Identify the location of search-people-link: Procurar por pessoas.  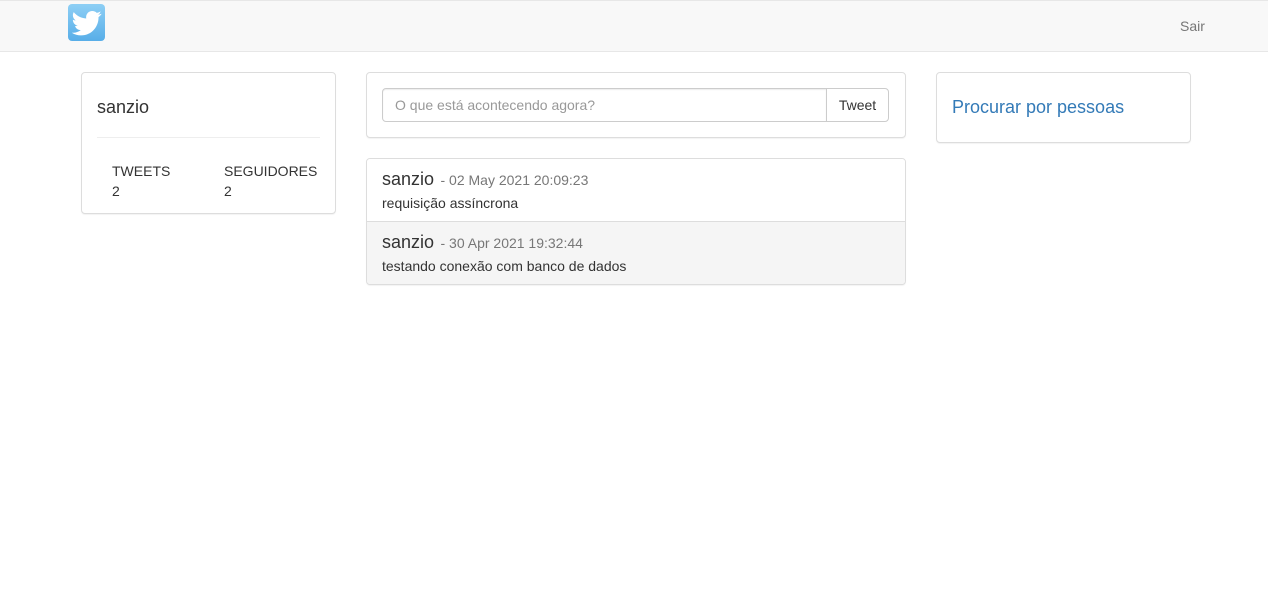
(1038, 107).